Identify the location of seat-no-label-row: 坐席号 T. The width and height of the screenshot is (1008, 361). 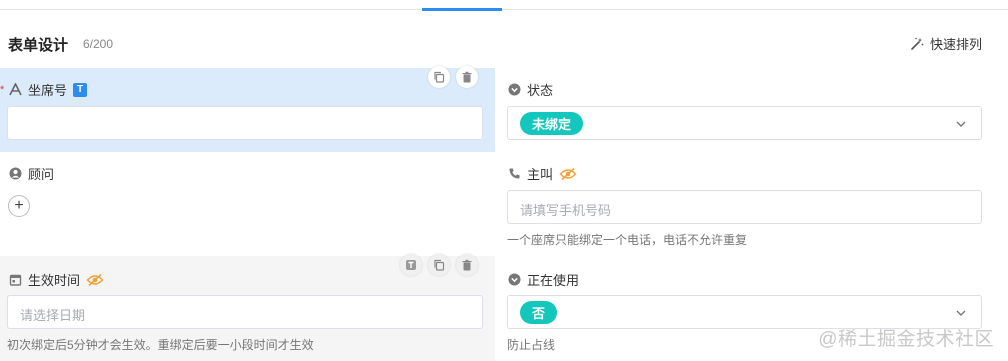
(48, 89).